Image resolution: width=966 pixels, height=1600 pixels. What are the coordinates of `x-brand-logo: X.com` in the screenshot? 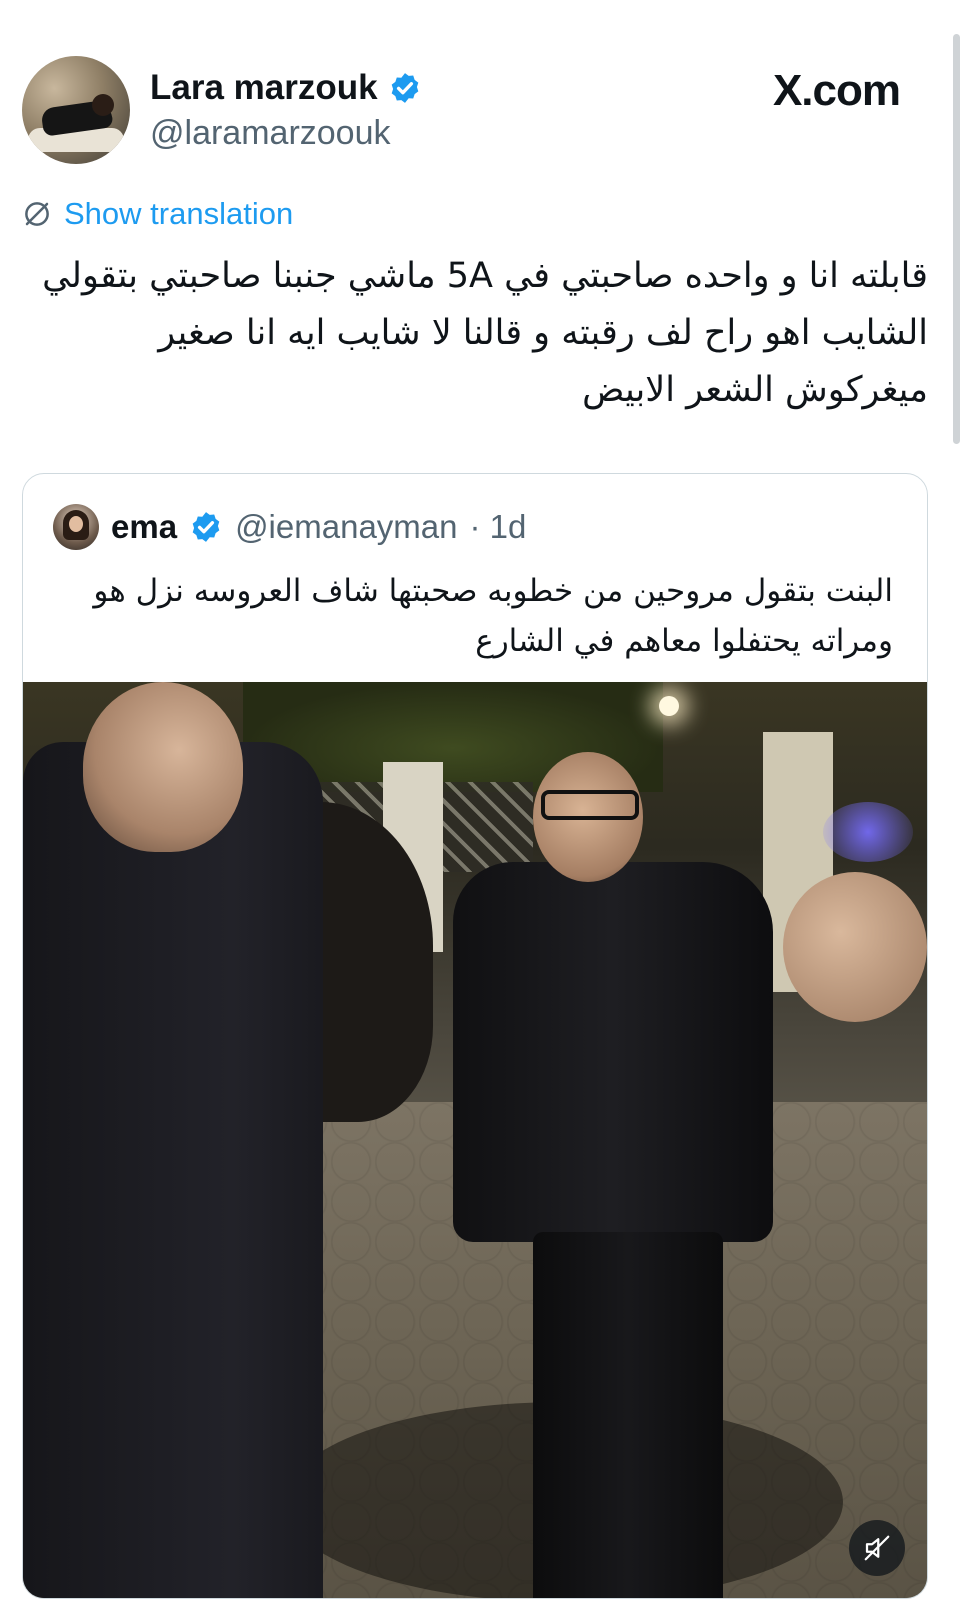 It's located at (836, 90).